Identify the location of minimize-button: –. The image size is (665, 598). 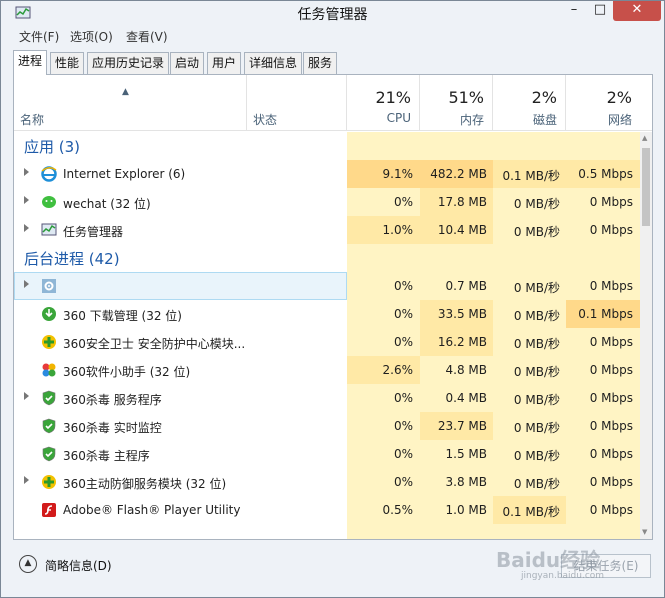
(574, 11).